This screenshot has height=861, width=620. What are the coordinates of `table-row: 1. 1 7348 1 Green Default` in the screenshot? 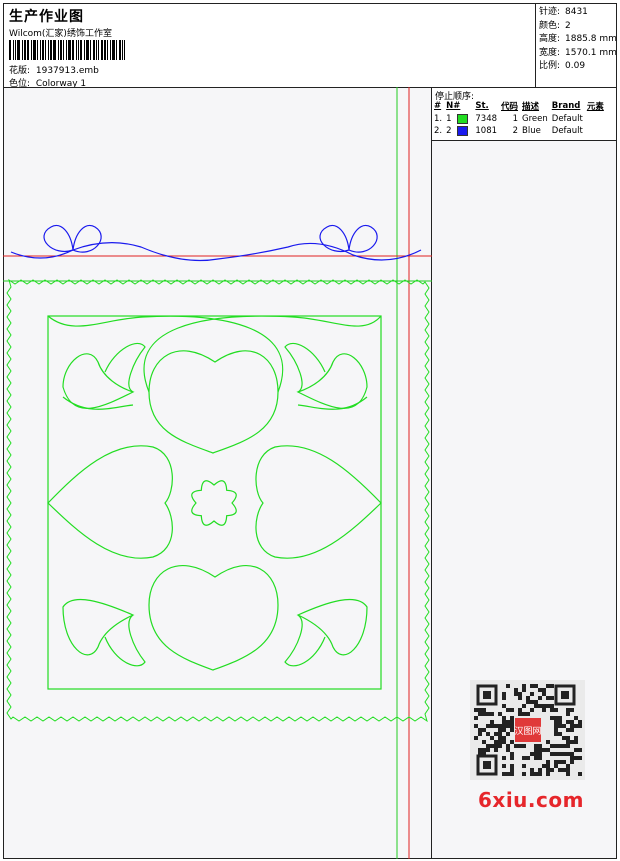 It's located at (508, 118).